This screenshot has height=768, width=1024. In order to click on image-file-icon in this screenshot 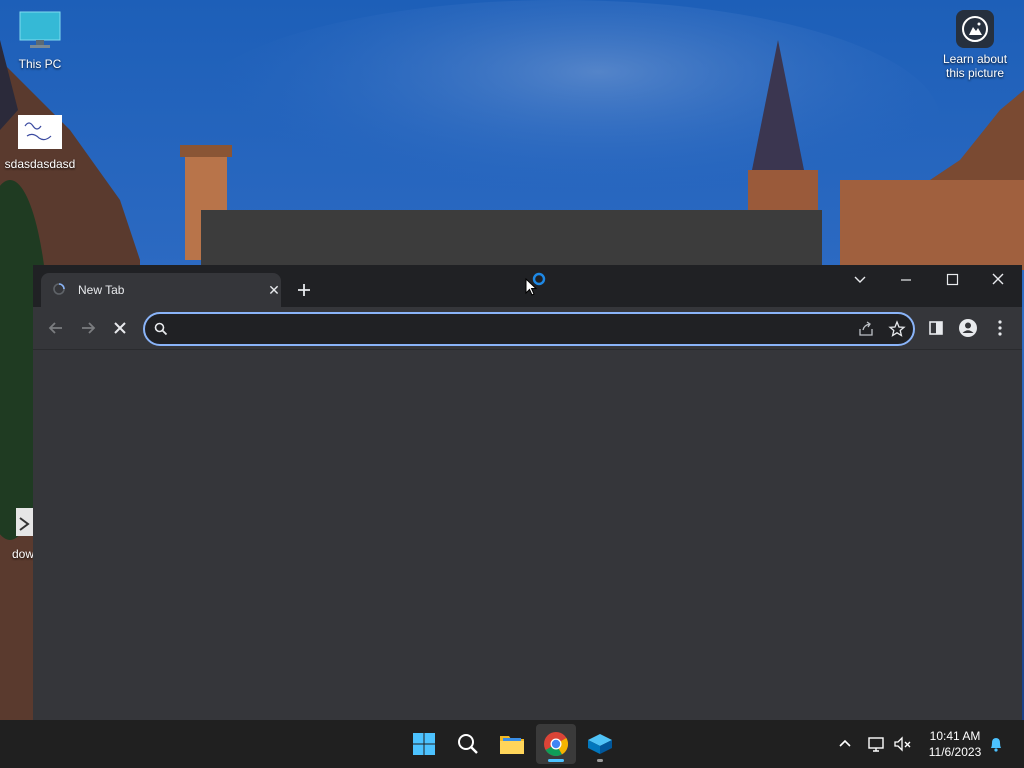, I will do `click(40, 132)`.